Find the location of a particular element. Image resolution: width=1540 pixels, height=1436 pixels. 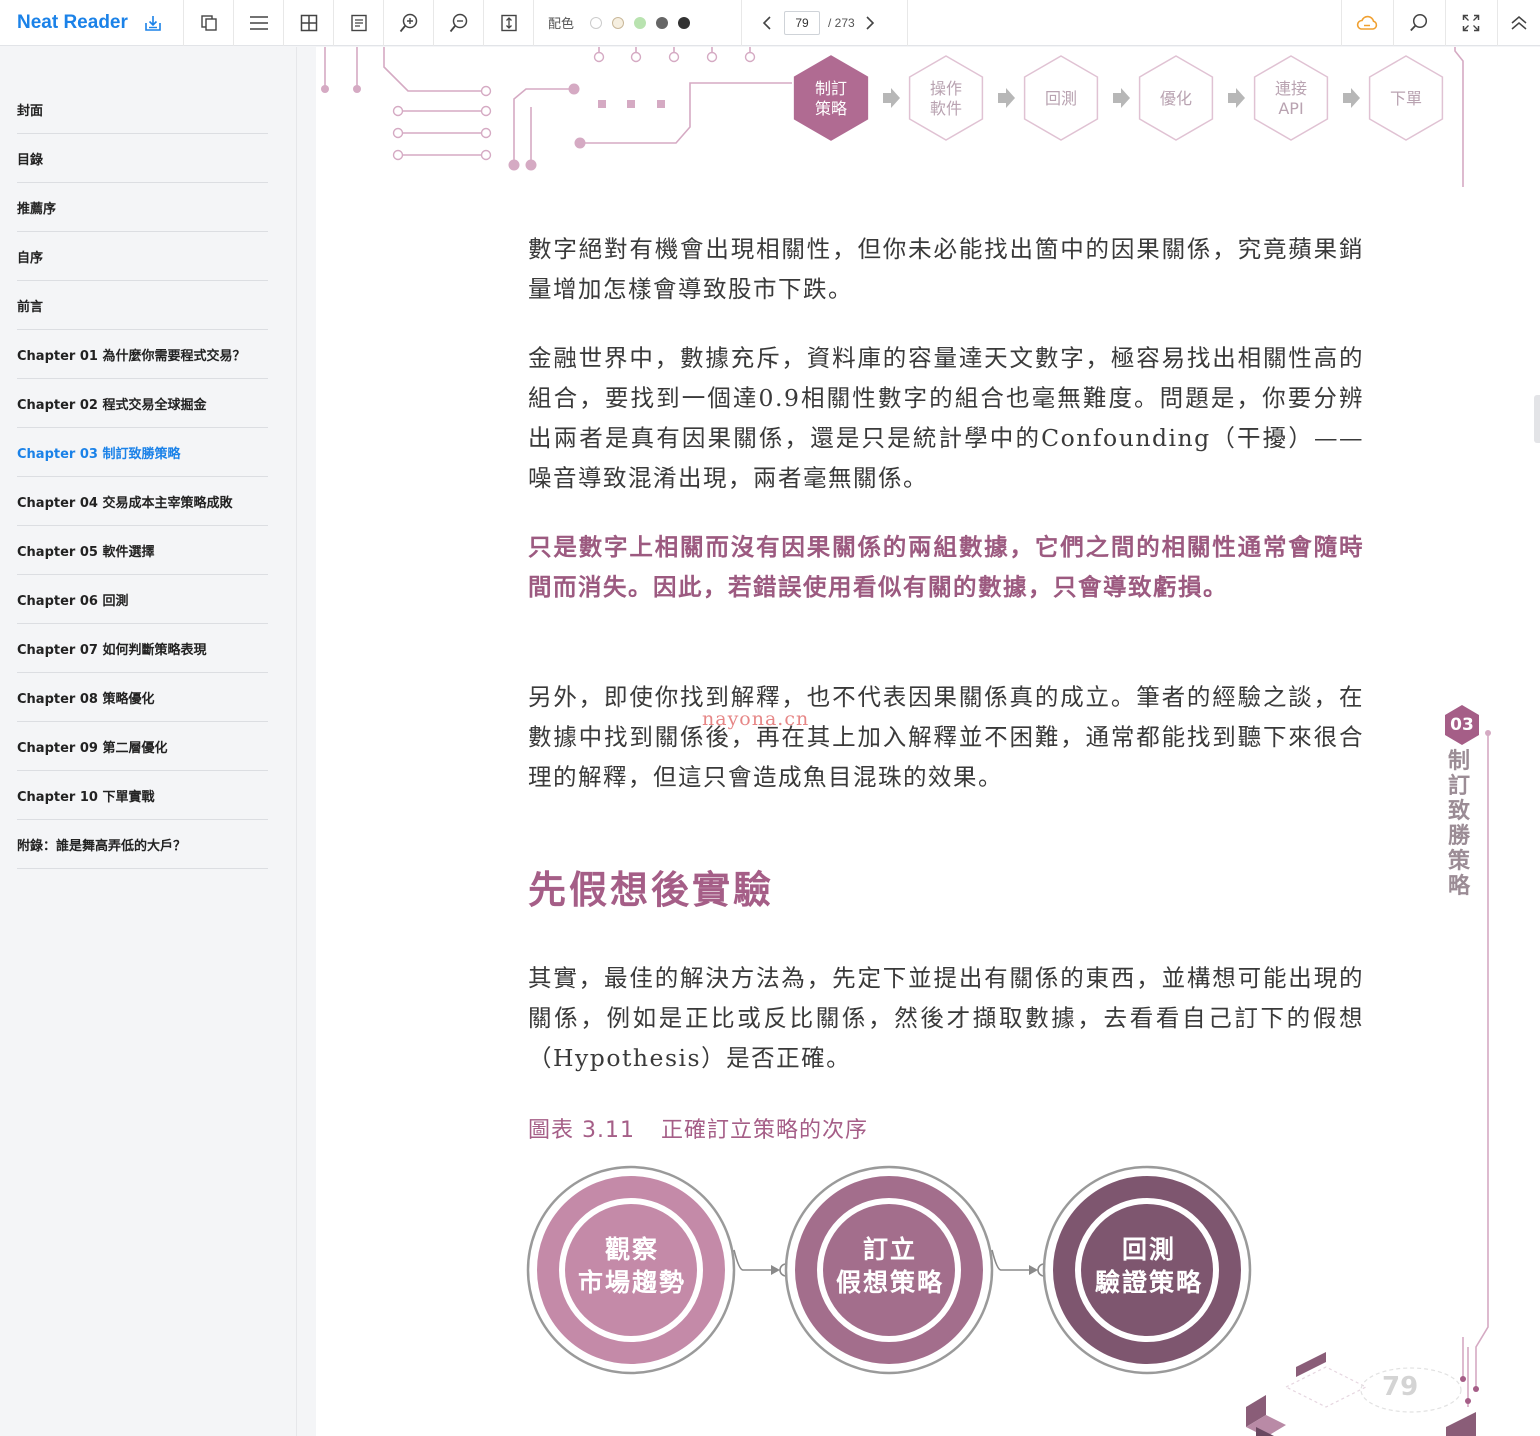

figure-step-3-line1: 回測 is located at coordinates (1148, 1249).